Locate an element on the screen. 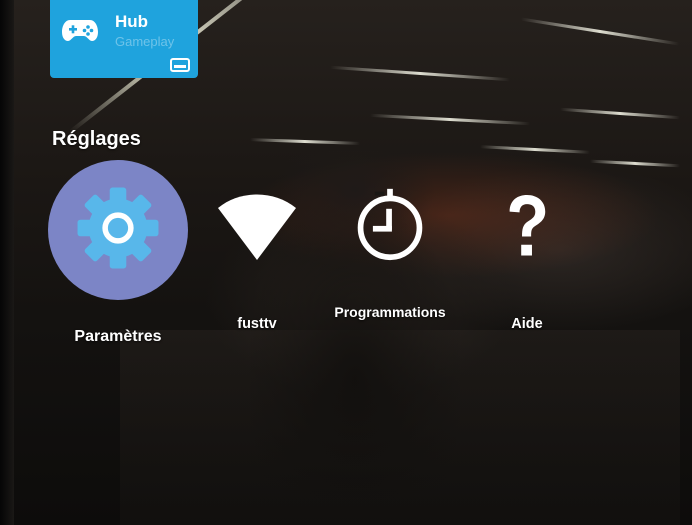 This screenshot has width=692, height=525. settings-item-network: fusttv is located at coordinates (257, 267).